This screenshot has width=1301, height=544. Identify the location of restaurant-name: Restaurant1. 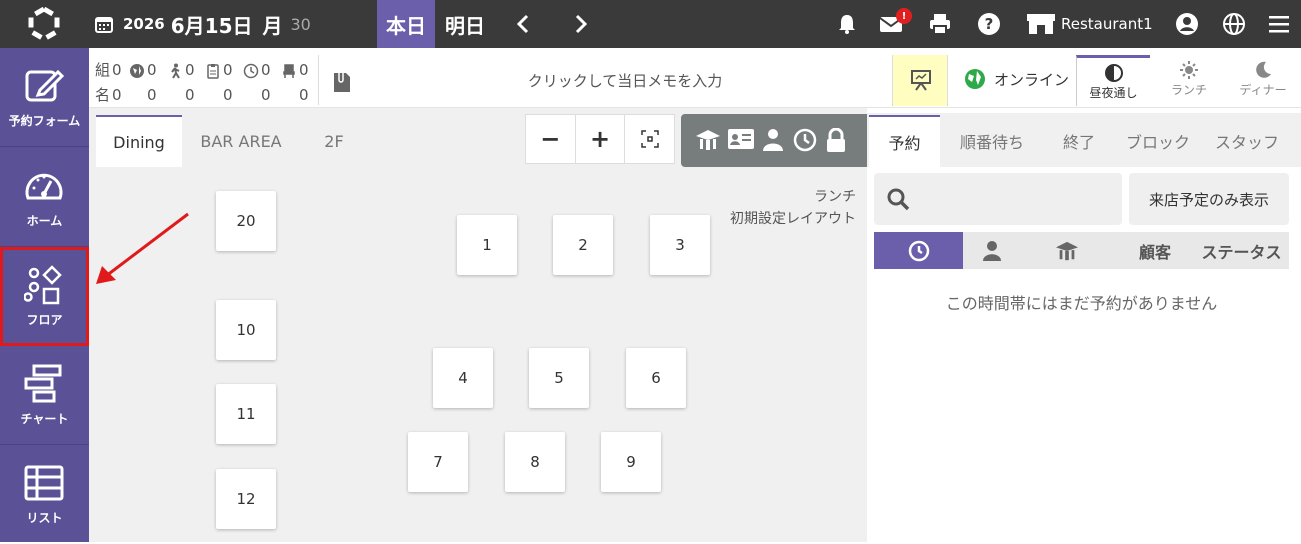
(1107, 24).